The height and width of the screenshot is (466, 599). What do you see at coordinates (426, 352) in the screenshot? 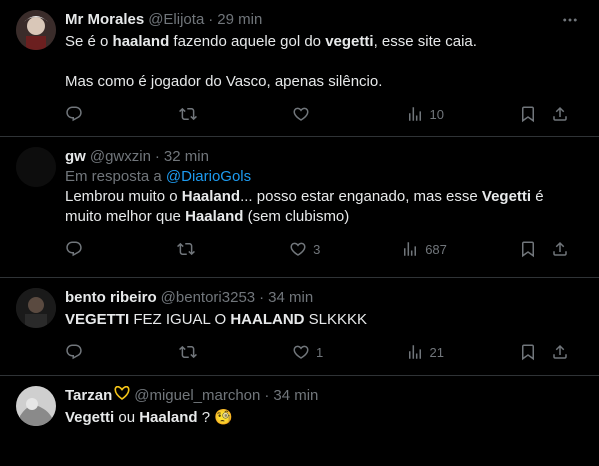
I see `views-button: 21` at bounding box center [426, 352].